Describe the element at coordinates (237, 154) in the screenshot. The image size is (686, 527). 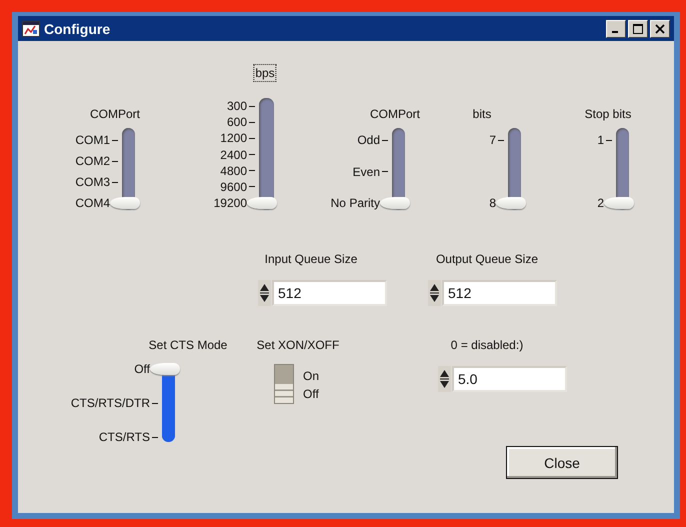
I see `tick-label: 2400` at that location.